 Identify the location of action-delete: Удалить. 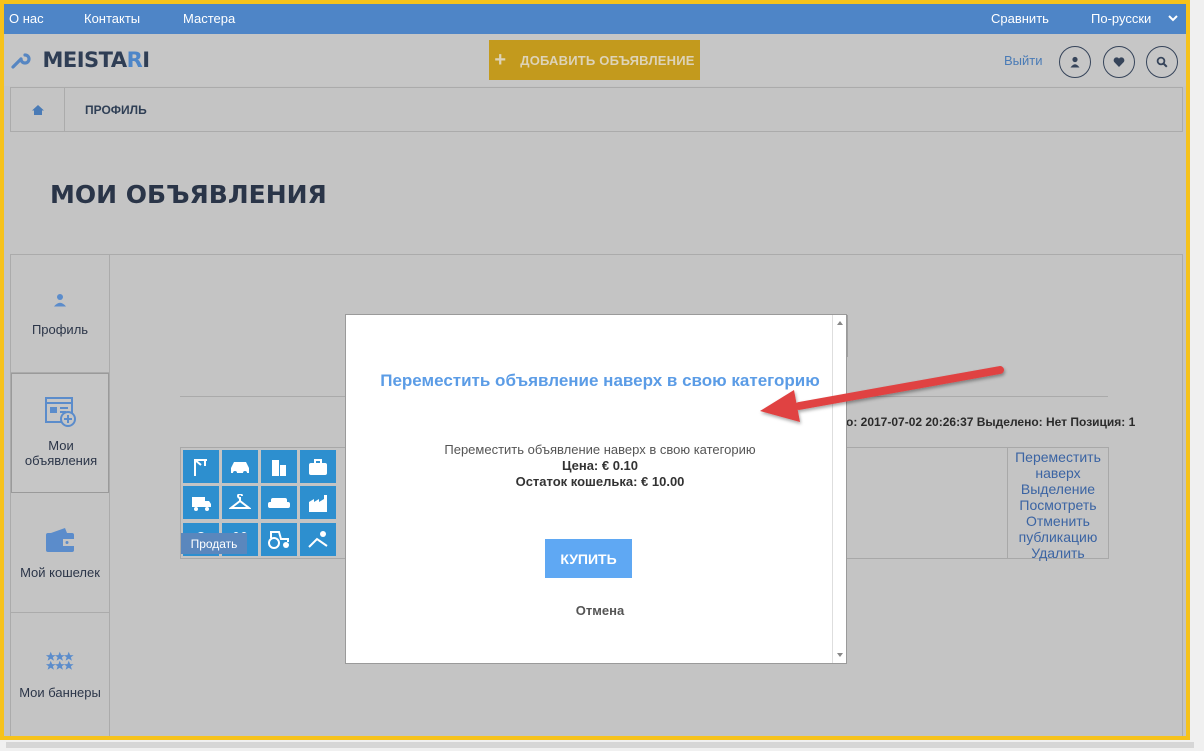
(1058, 553).